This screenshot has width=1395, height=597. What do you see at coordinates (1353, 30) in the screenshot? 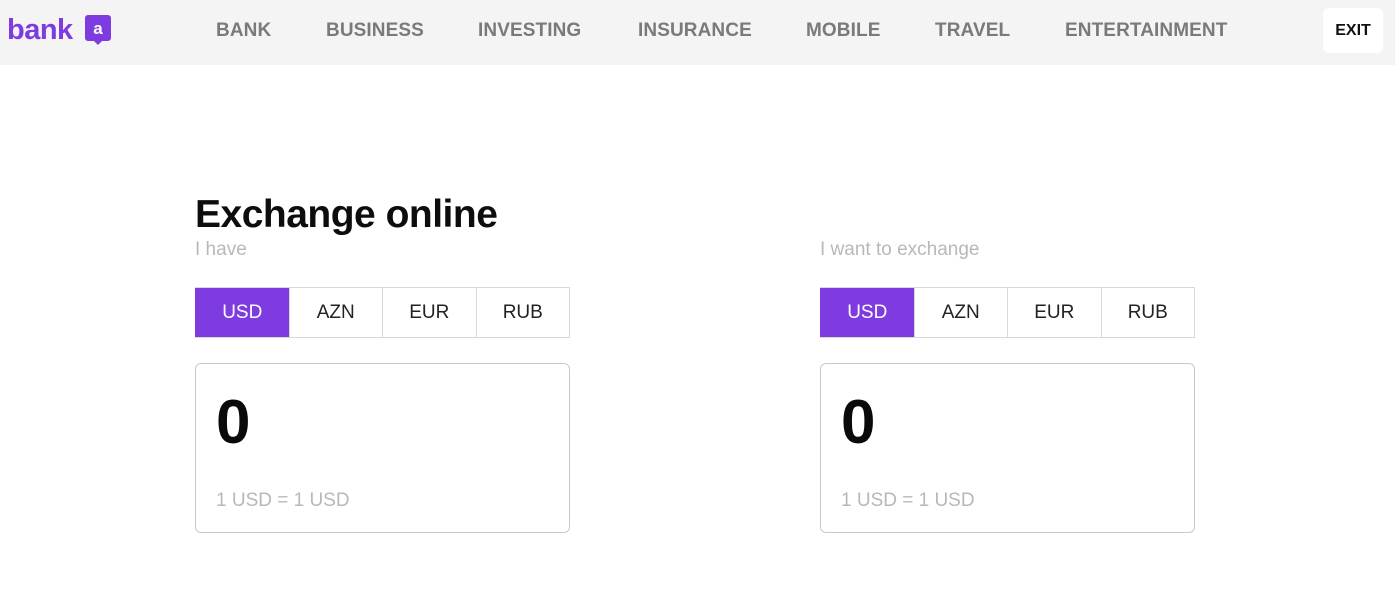
I see `exit-button: EXIT` at bounding box center [1353, 30].